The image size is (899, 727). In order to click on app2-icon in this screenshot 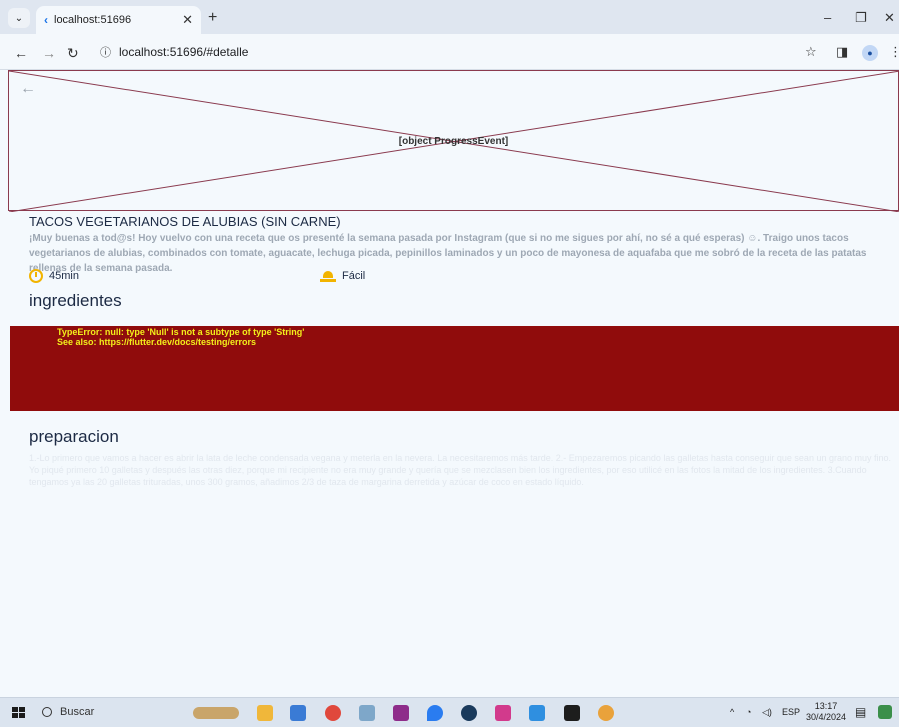, I will do `click(503, 713)`.